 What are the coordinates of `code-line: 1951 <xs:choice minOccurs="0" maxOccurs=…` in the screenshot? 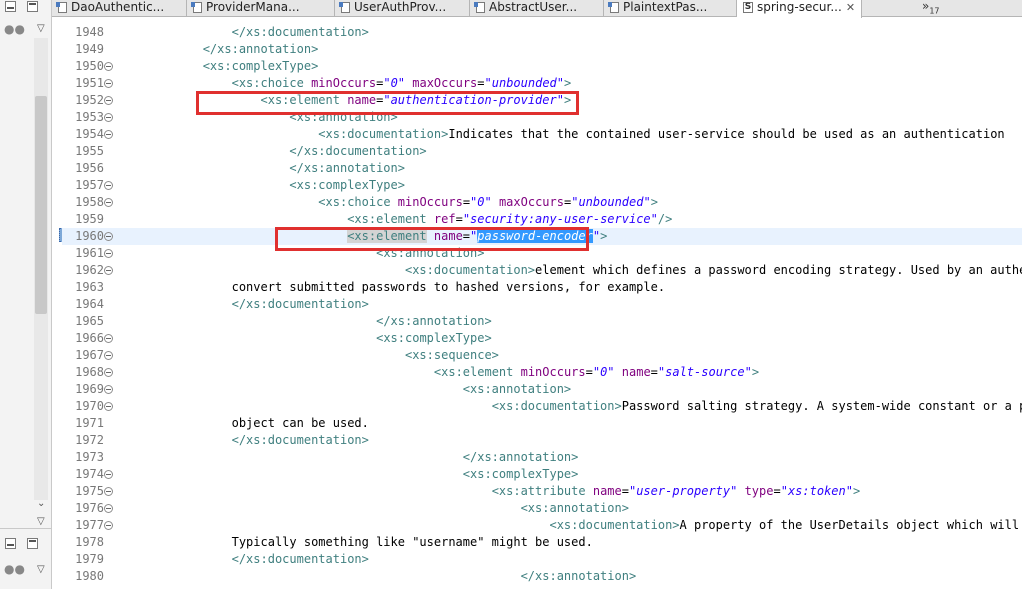 It's located at (542, 83).